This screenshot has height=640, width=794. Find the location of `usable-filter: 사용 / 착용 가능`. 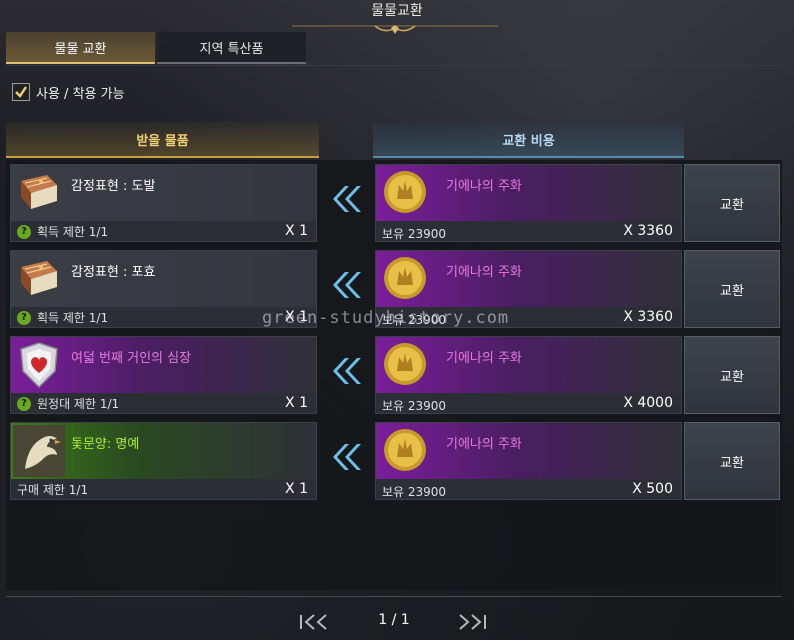

usable-filter: 사용 / 착용 가능 is located at coordinates (68, 92).